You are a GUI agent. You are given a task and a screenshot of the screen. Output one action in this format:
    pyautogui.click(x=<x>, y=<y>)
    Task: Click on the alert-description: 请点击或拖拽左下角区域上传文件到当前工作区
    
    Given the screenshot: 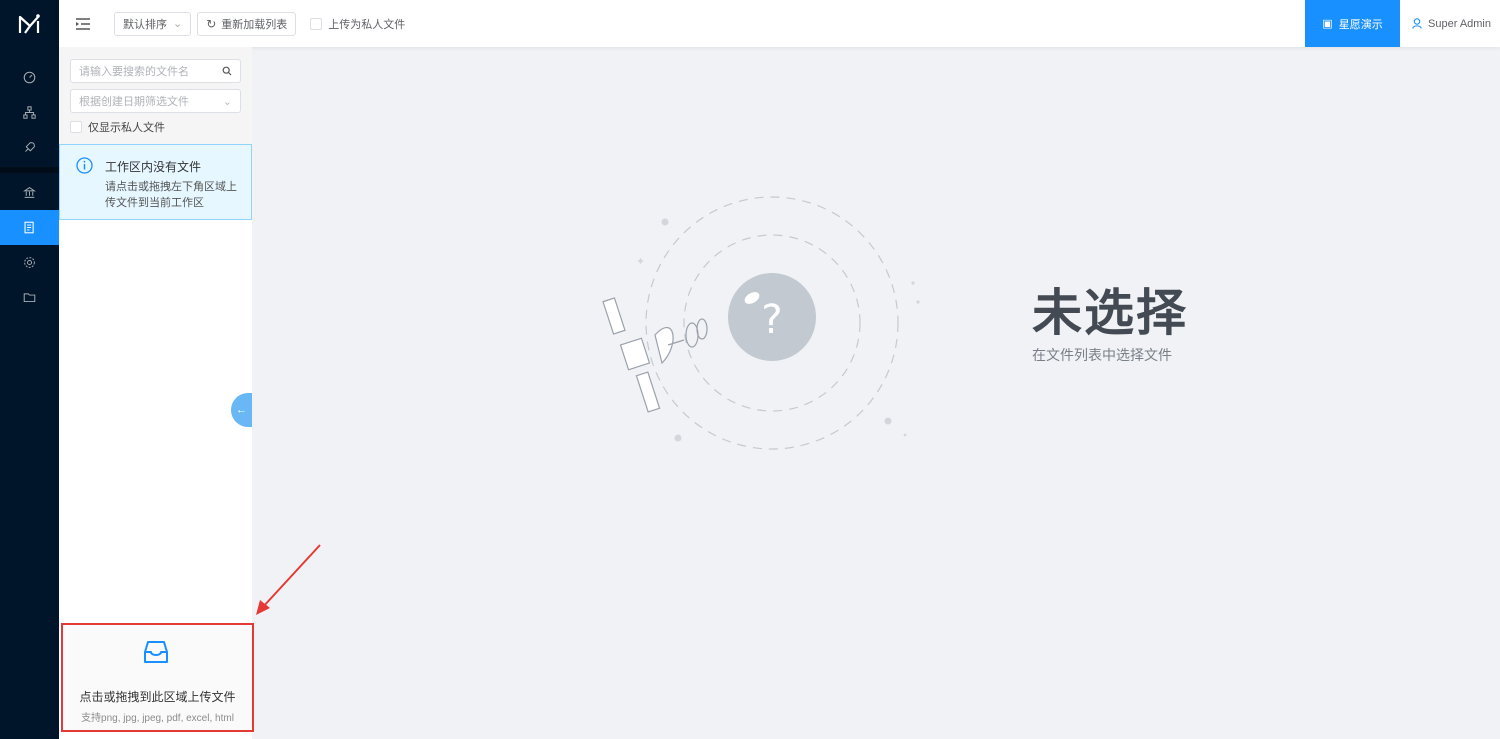 What is the action you would take?
    pyautogui.click(x=171, y=195)
    